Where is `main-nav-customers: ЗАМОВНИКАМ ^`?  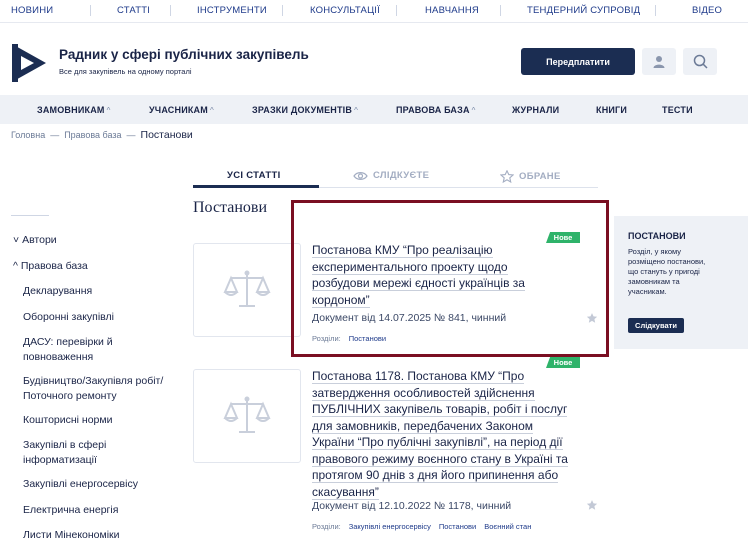 main-nav-customers: ЗАМОВНИКАМ ^ is located at coordinates (74, 110).